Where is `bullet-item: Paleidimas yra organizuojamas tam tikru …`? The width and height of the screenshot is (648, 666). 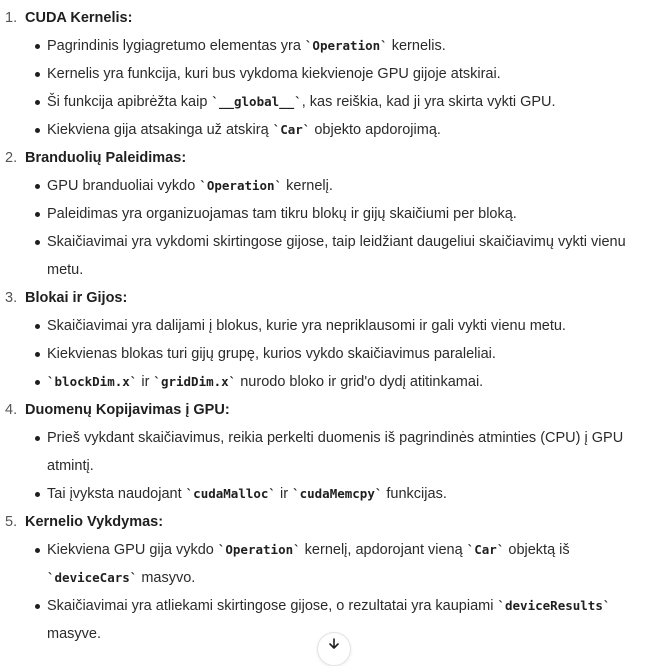
bullet-item: Paleidimas yra organizuojamas tam tikru … is located at coordinates (324, 214).